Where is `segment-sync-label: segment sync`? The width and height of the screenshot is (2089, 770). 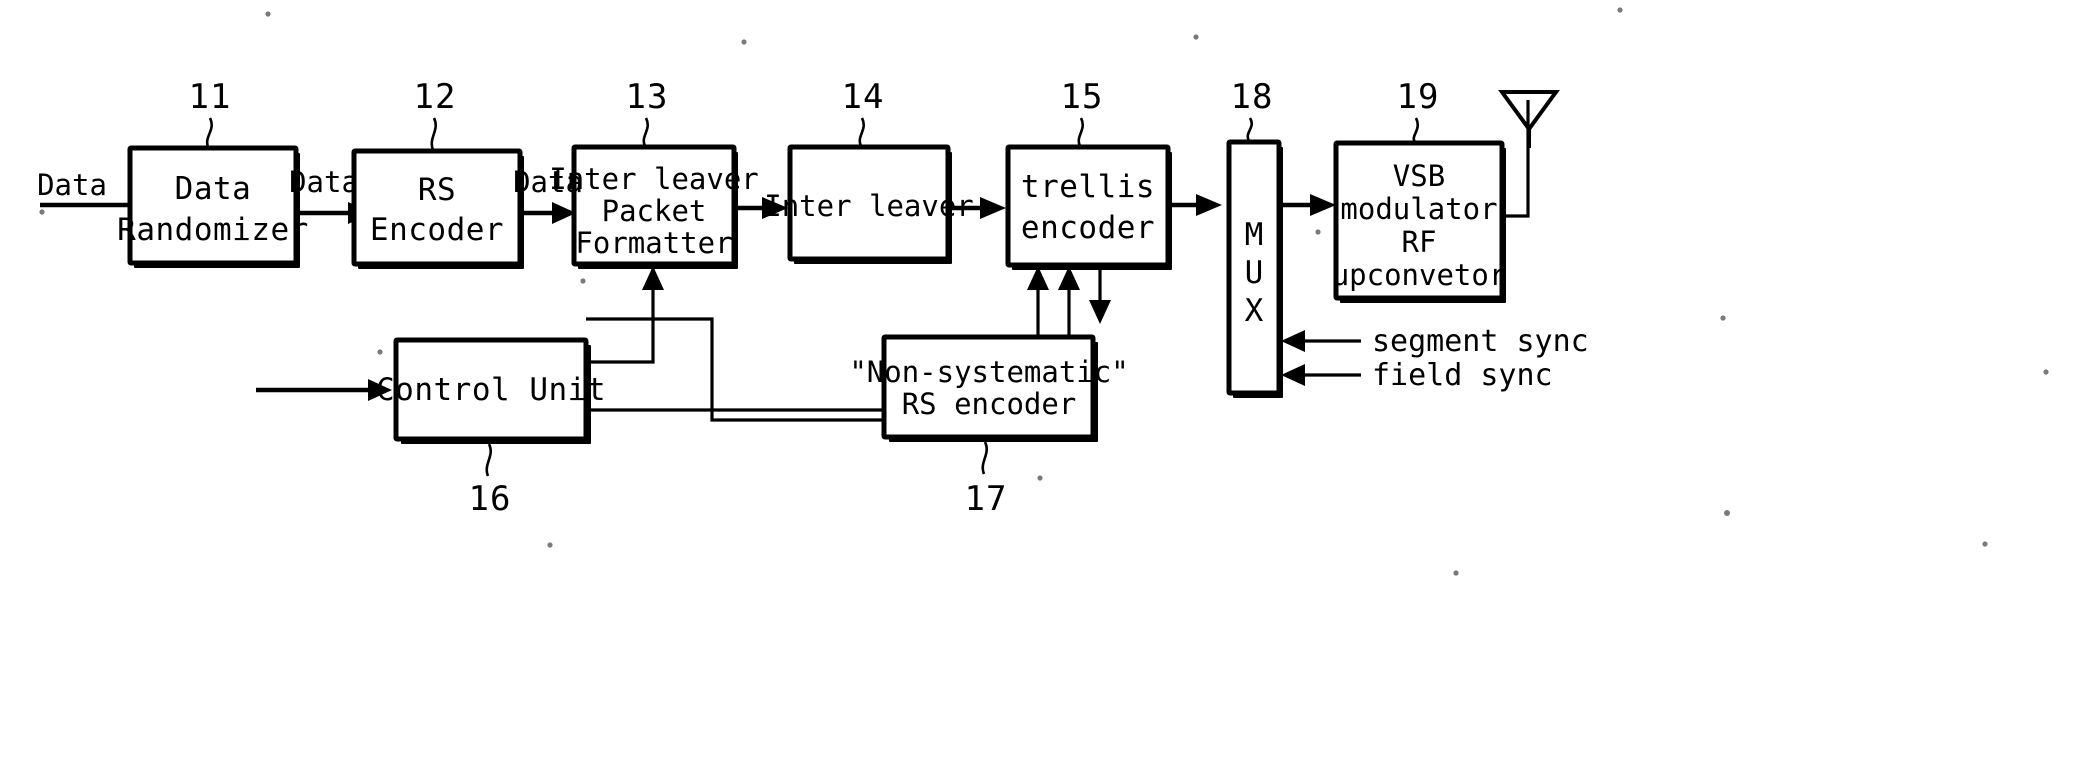 segment-sync-label: segment sync is located at coordinates (1480, 341).